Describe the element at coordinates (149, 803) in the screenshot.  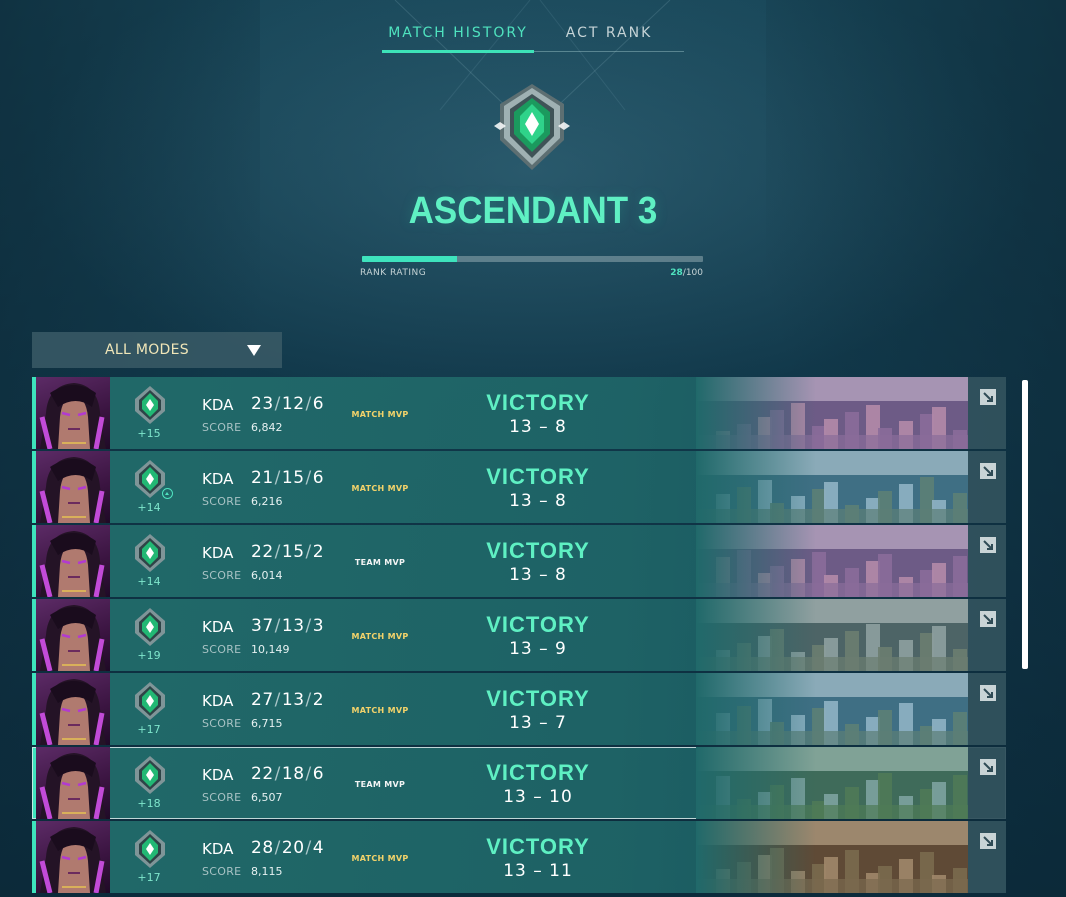
I see `rank-rating-change: +18` at that location.